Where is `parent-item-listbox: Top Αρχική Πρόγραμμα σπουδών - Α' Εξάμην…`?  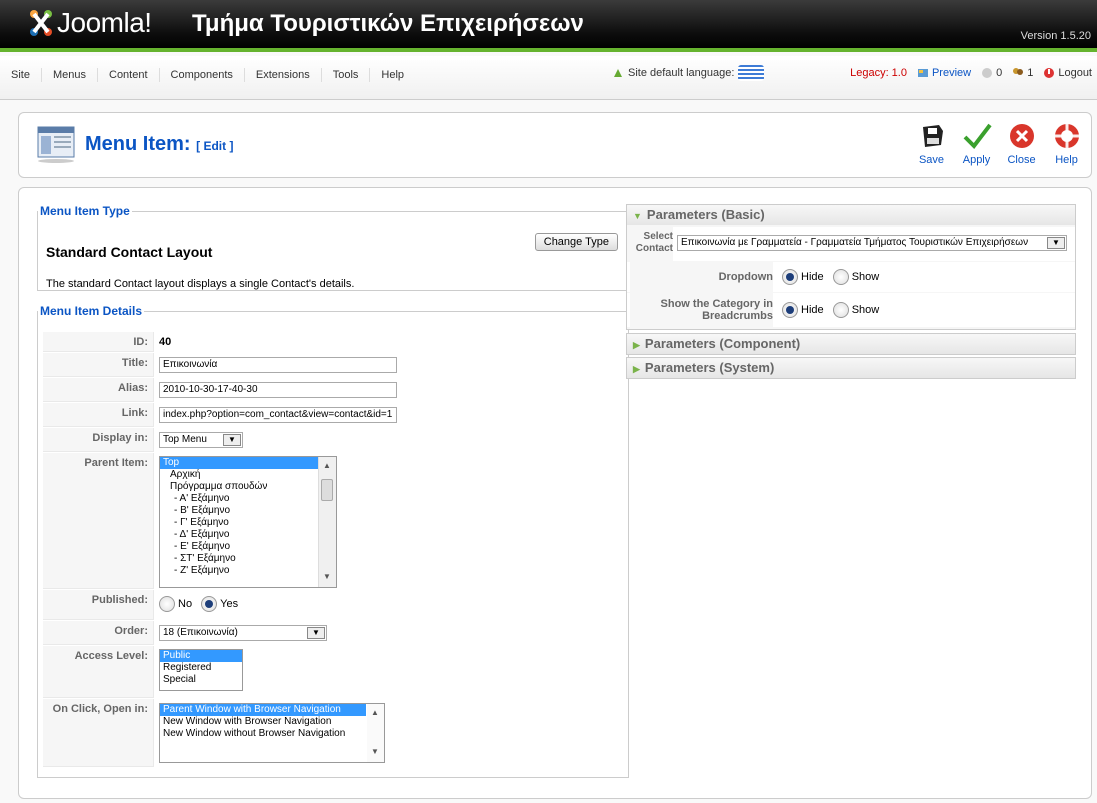
parent-item-listbox: Top Αρχική Πρόγραμμα σπουδών - Α' Εξάμην… is located at coordinates (248, 522).